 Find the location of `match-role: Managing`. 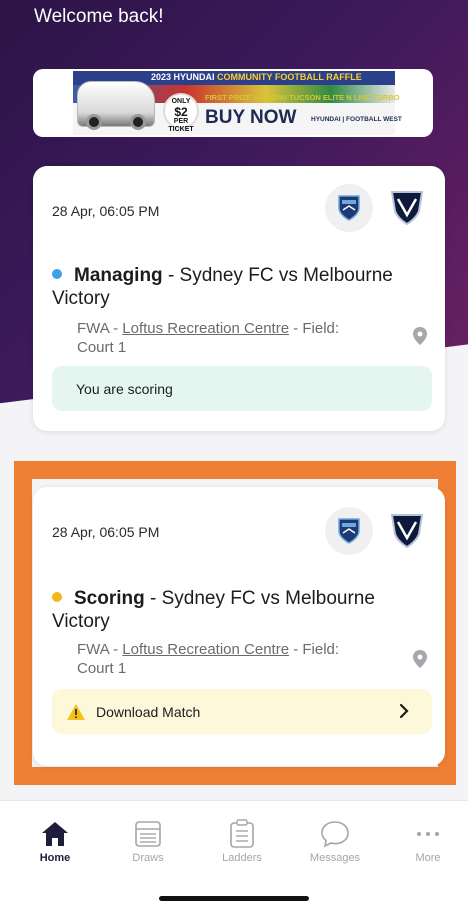

match-role: Managing is located at coordinates (118, 275).